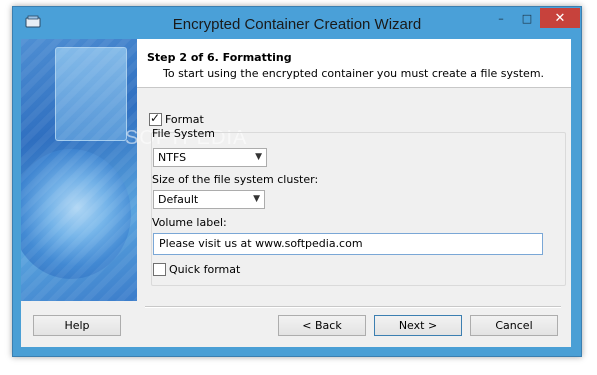 The height and width of the screenshot is (375, 597). Describe the element at coordinates (79, 170) in the screenshot. I see `wizard-side-image` at that location.